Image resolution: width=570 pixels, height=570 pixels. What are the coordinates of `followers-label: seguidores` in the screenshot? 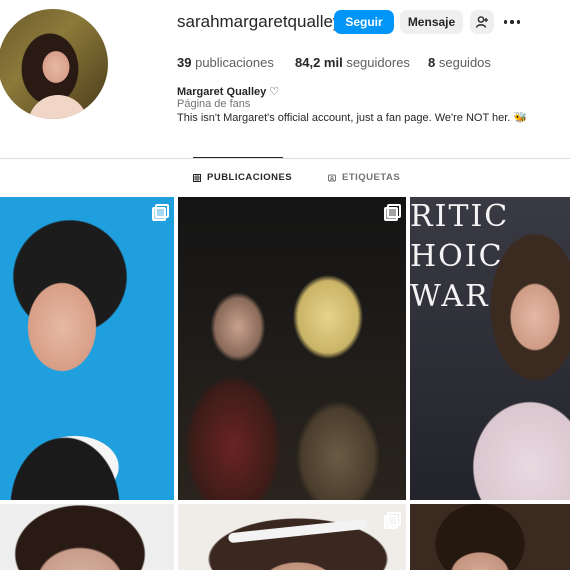 It's located at (378, 62).